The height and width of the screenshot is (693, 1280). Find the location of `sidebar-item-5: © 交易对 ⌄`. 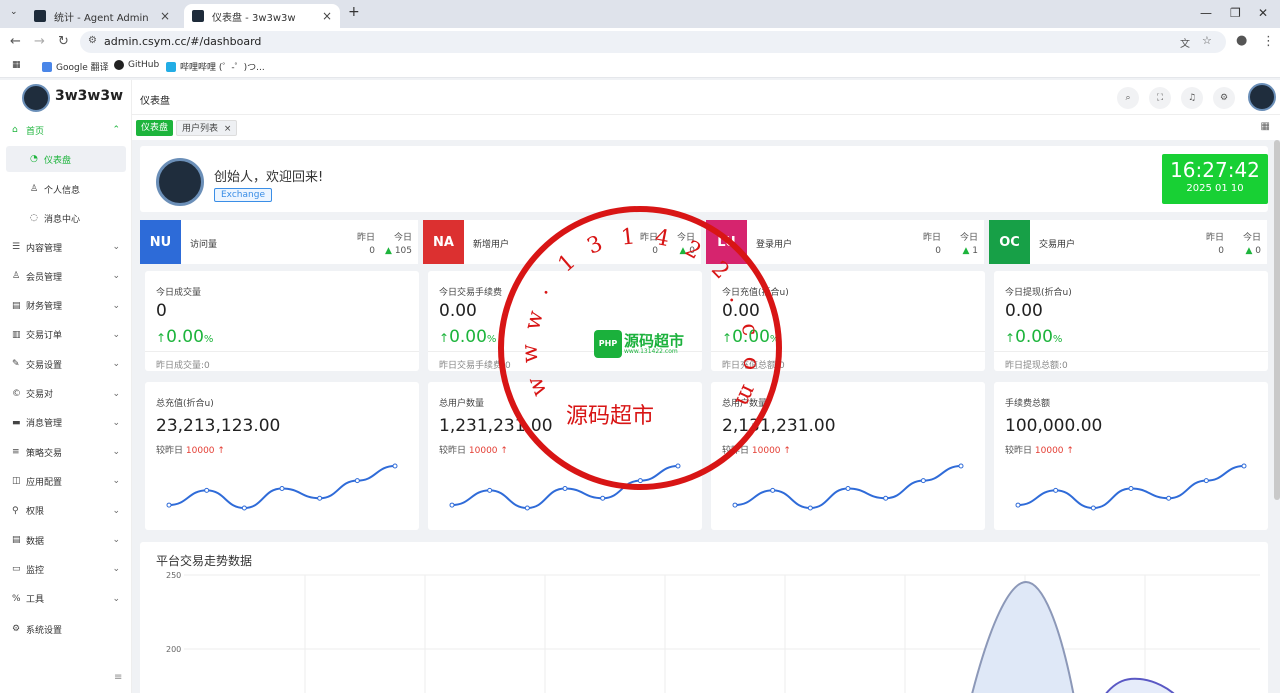

sidebar-item-5: © 交易对 ⌄ is located at coordinates (66, 394).